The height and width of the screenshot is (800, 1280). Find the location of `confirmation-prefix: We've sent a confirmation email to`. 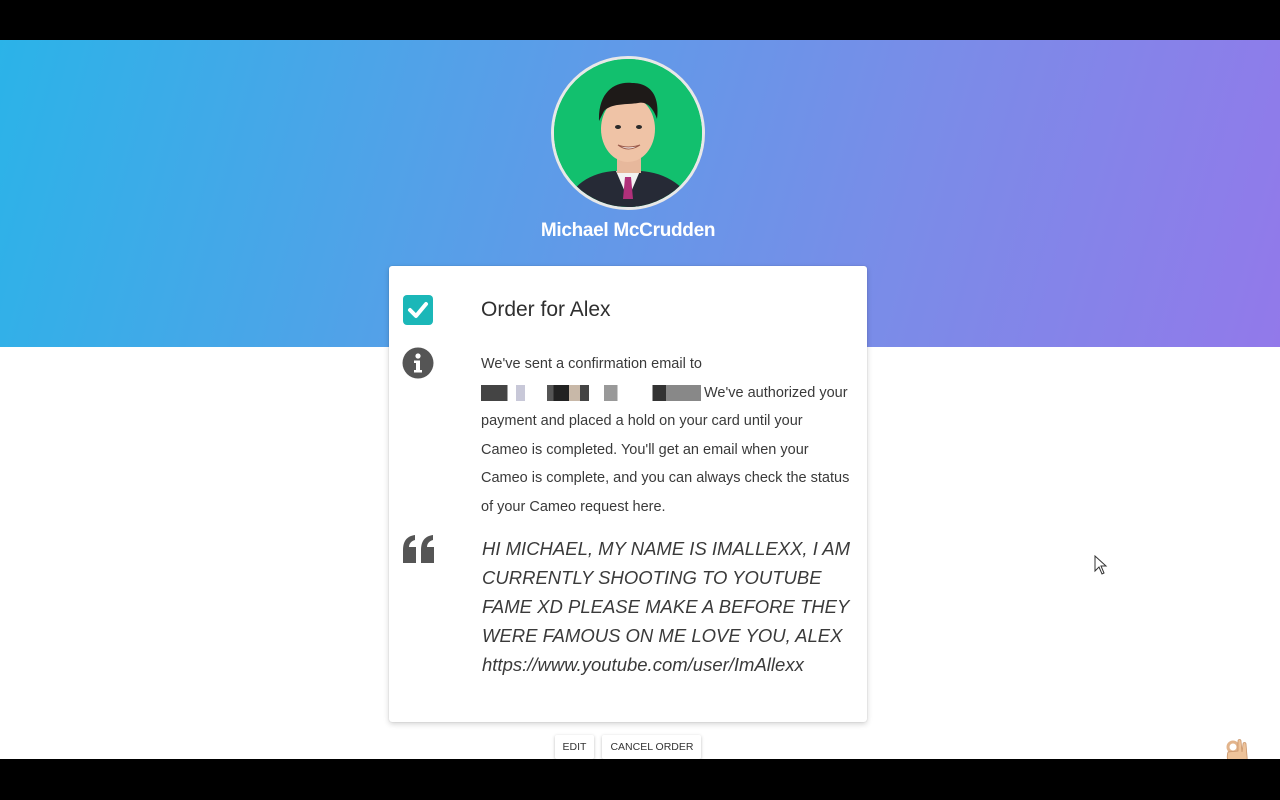

confirmation-prefix: We've sent a confirmation email to is located at coordinates (591, 364).